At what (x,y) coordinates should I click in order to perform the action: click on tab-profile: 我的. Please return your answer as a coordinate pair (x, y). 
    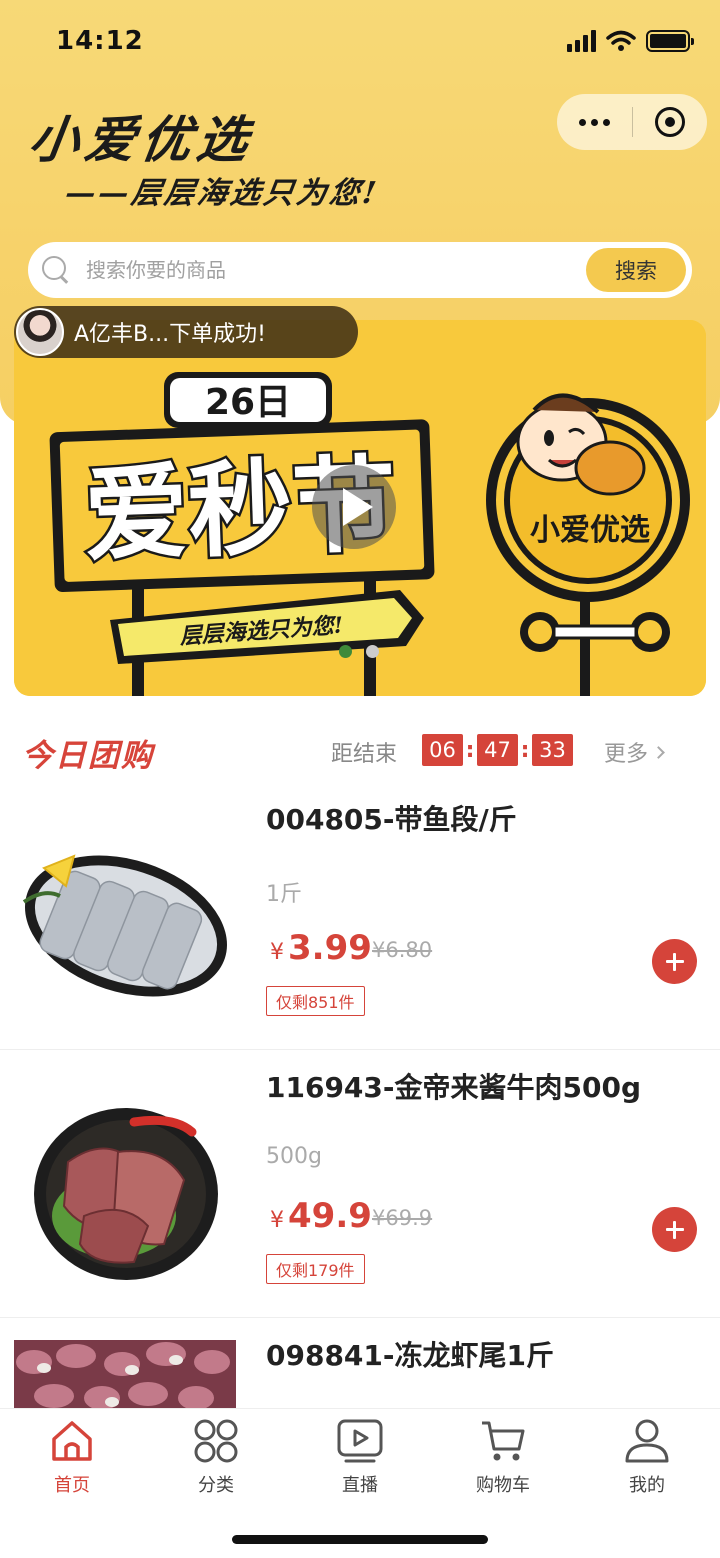
    Looking at the image, I should click on (647, 1457).